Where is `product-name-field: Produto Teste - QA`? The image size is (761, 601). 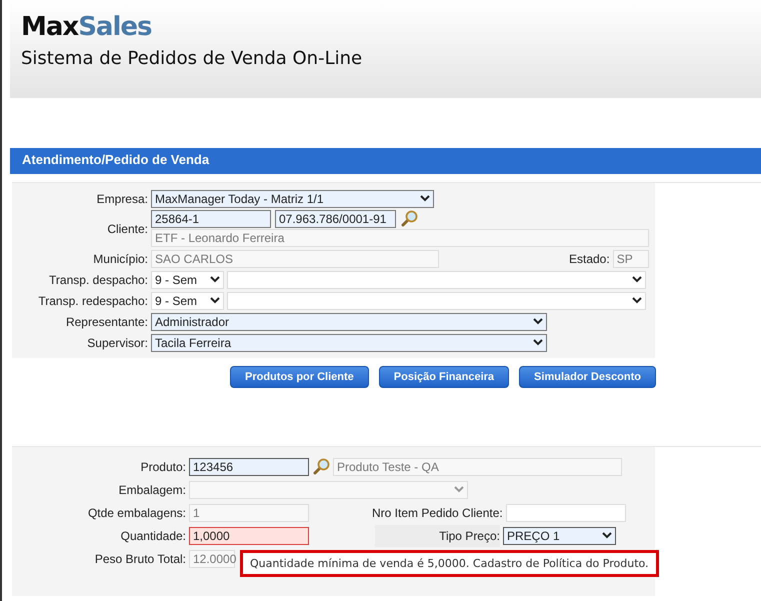 product-name-field: Produto Teste - QA is located at coordinates (477, 467).